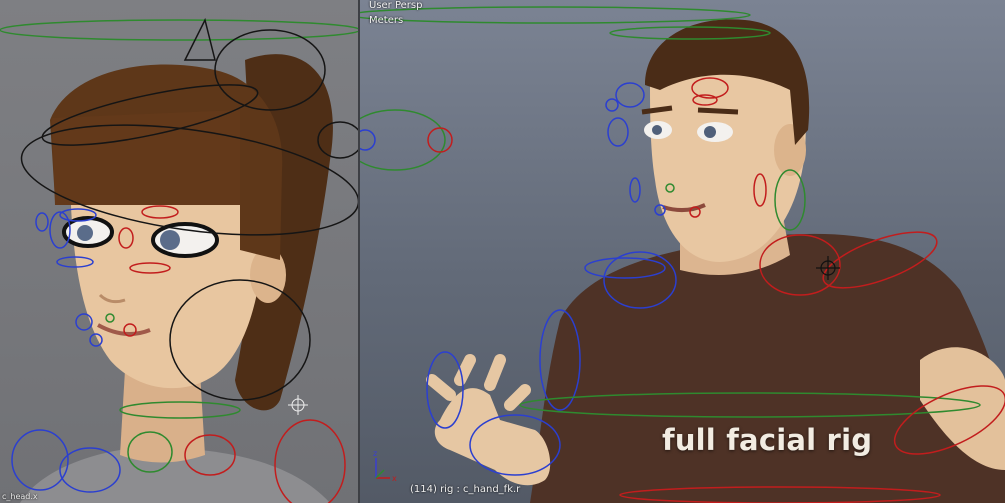 This screenshot has width=1005, height=503. What do you see at coordinates (465, 489) in the screenshot?
I see `status-line: (114) rig : c_hand_fk.r` at bounding box center [465, 489].